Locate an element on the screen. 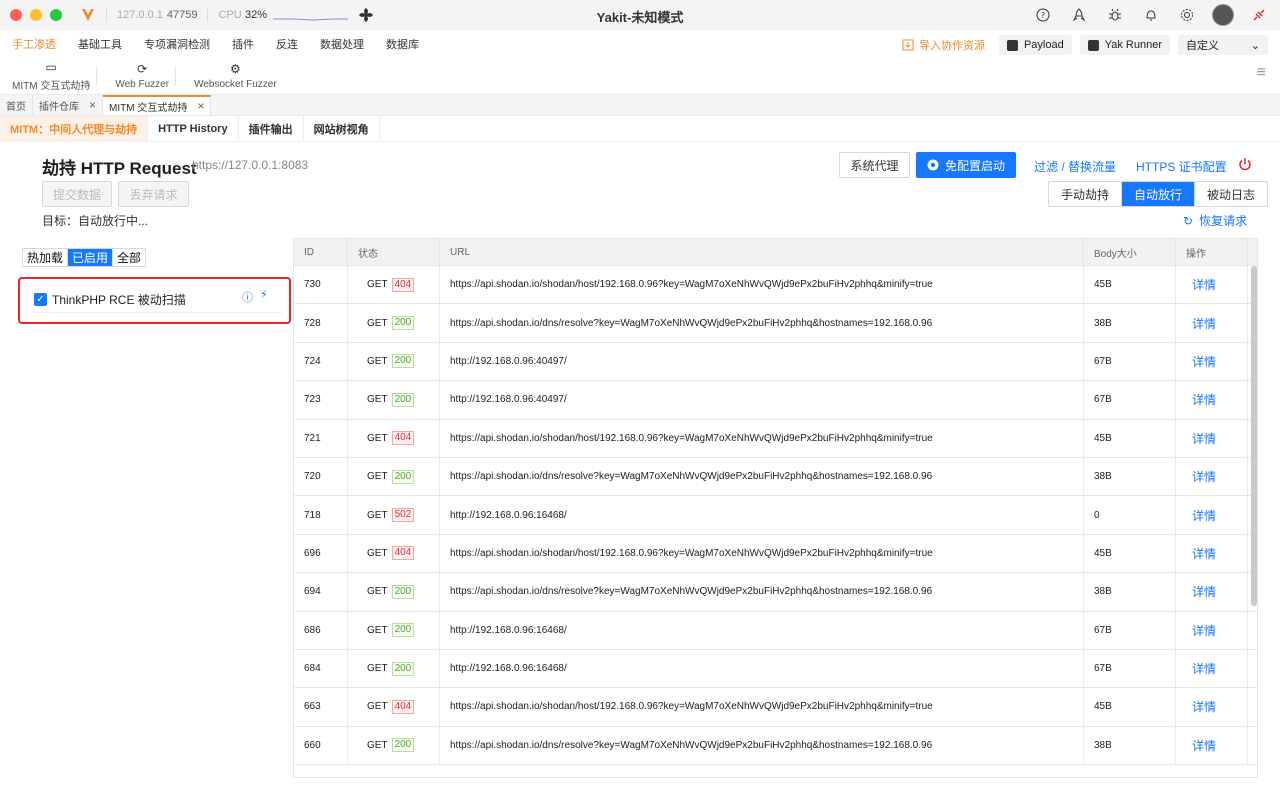 This screenshot has height=790, width=1280. engine-ip: 127.0.0.1 is located at coordinates (140, 15).